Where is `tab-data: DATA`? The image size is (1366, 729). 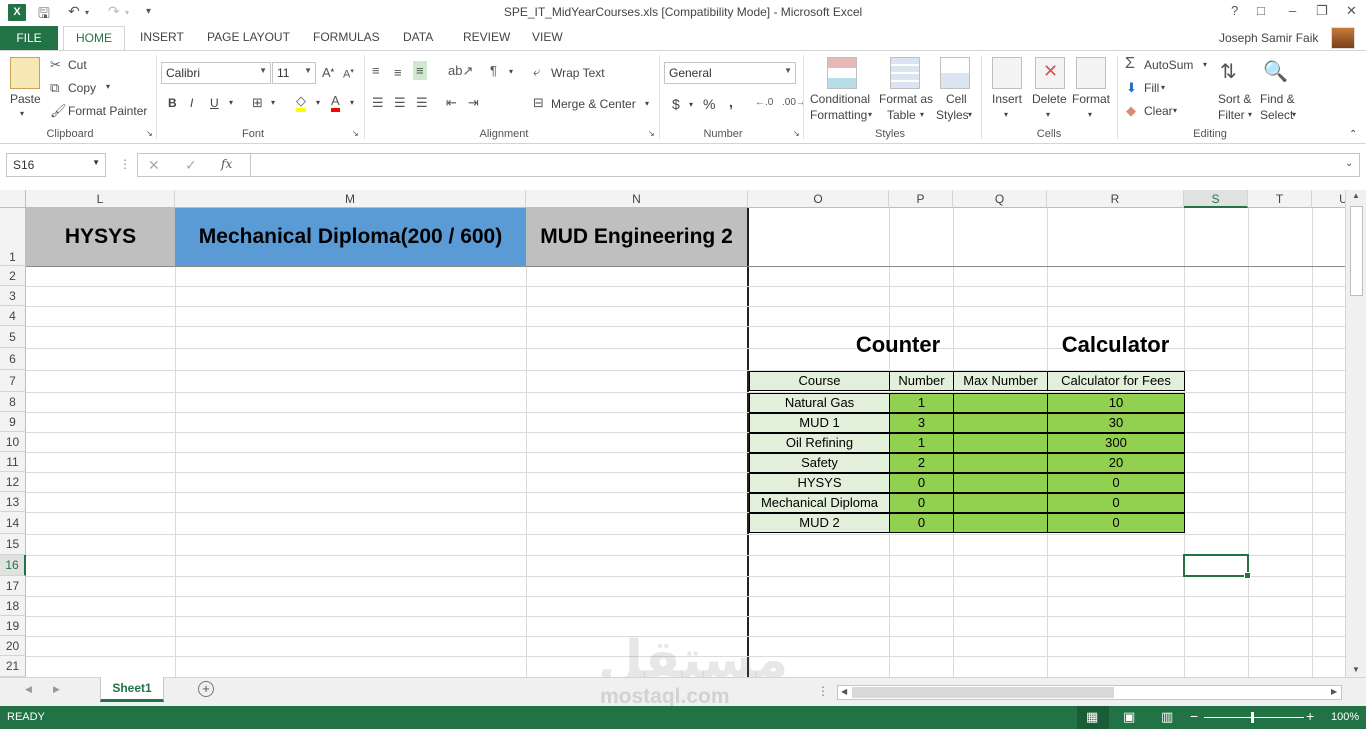 tab-data: DATA is located at coordinates (418, 37).